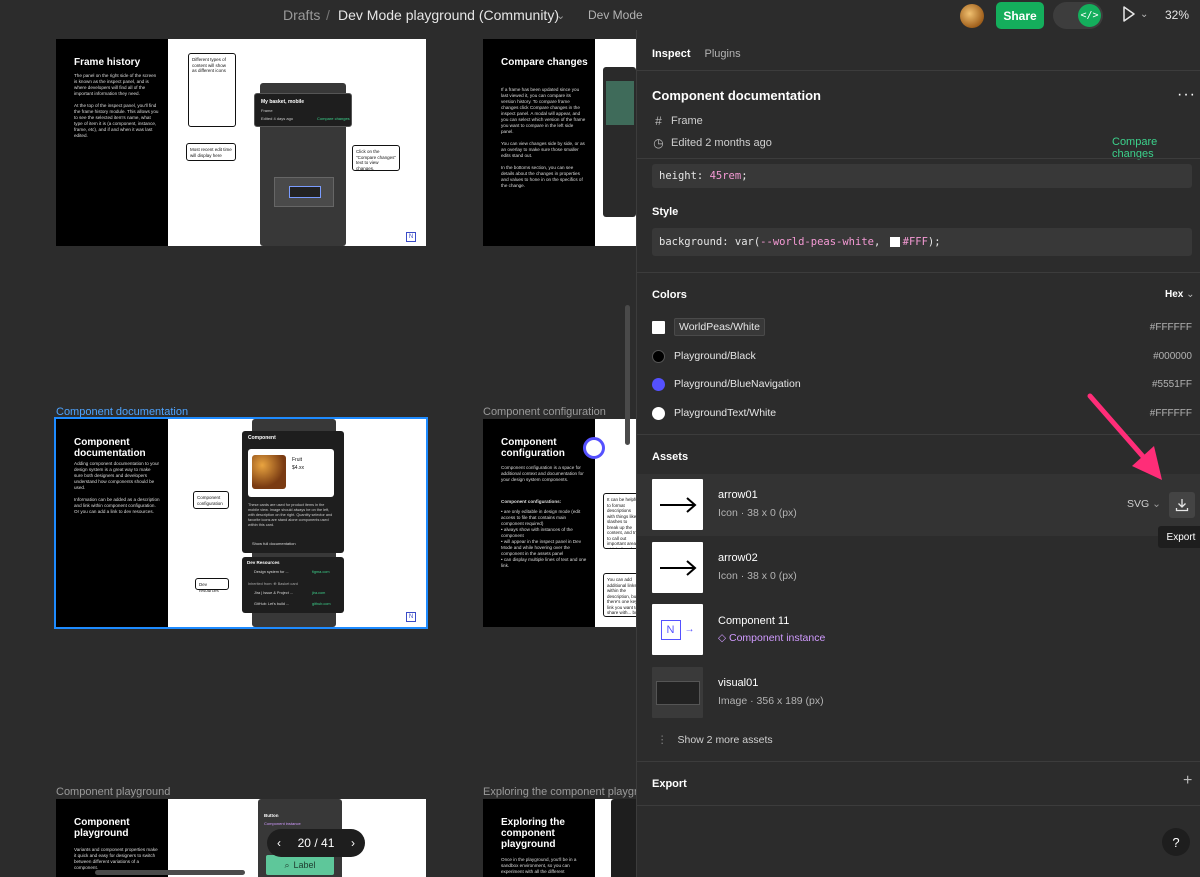 This screenshot has height=877, width=1200. What do you see at coordinates (738, 495) in the screenshot?
I see `asset-name: arrow01` at bounding box center [738, 495].